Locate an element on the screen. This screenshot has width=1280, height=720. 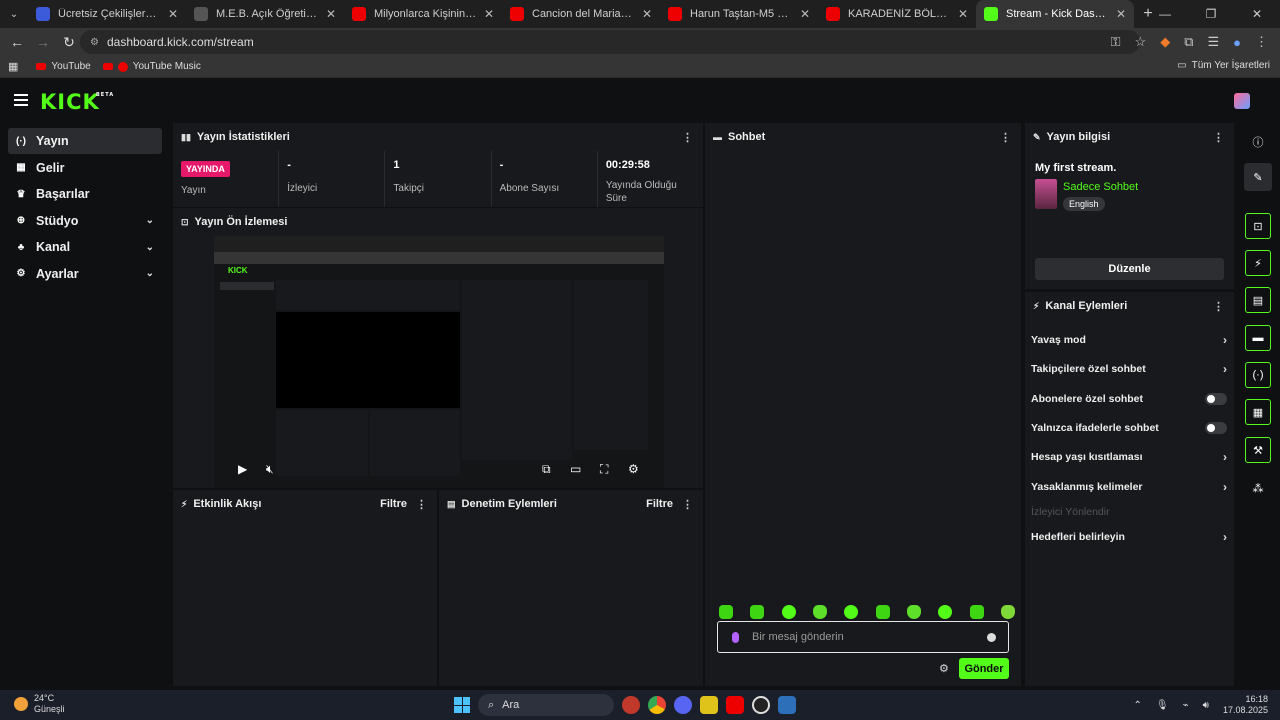
microphone-icon is located at coordinates (735, 637).